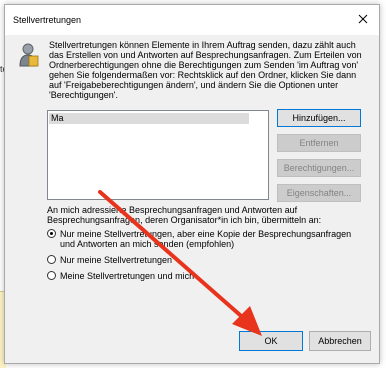  Describe the element at coordinates (192, 20) in the screenshot. I see `title-bar: Stellvertretungen` at that location.